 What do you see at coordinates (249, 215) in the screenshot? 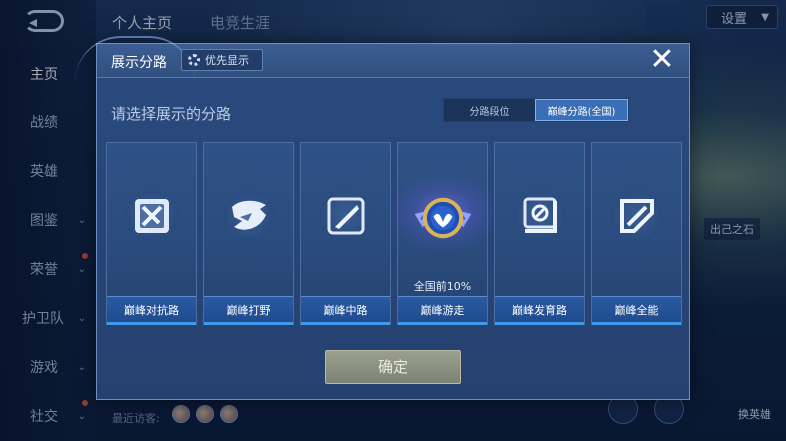
I see `jungle-dragon-icon` at bounding box center [249, 215].